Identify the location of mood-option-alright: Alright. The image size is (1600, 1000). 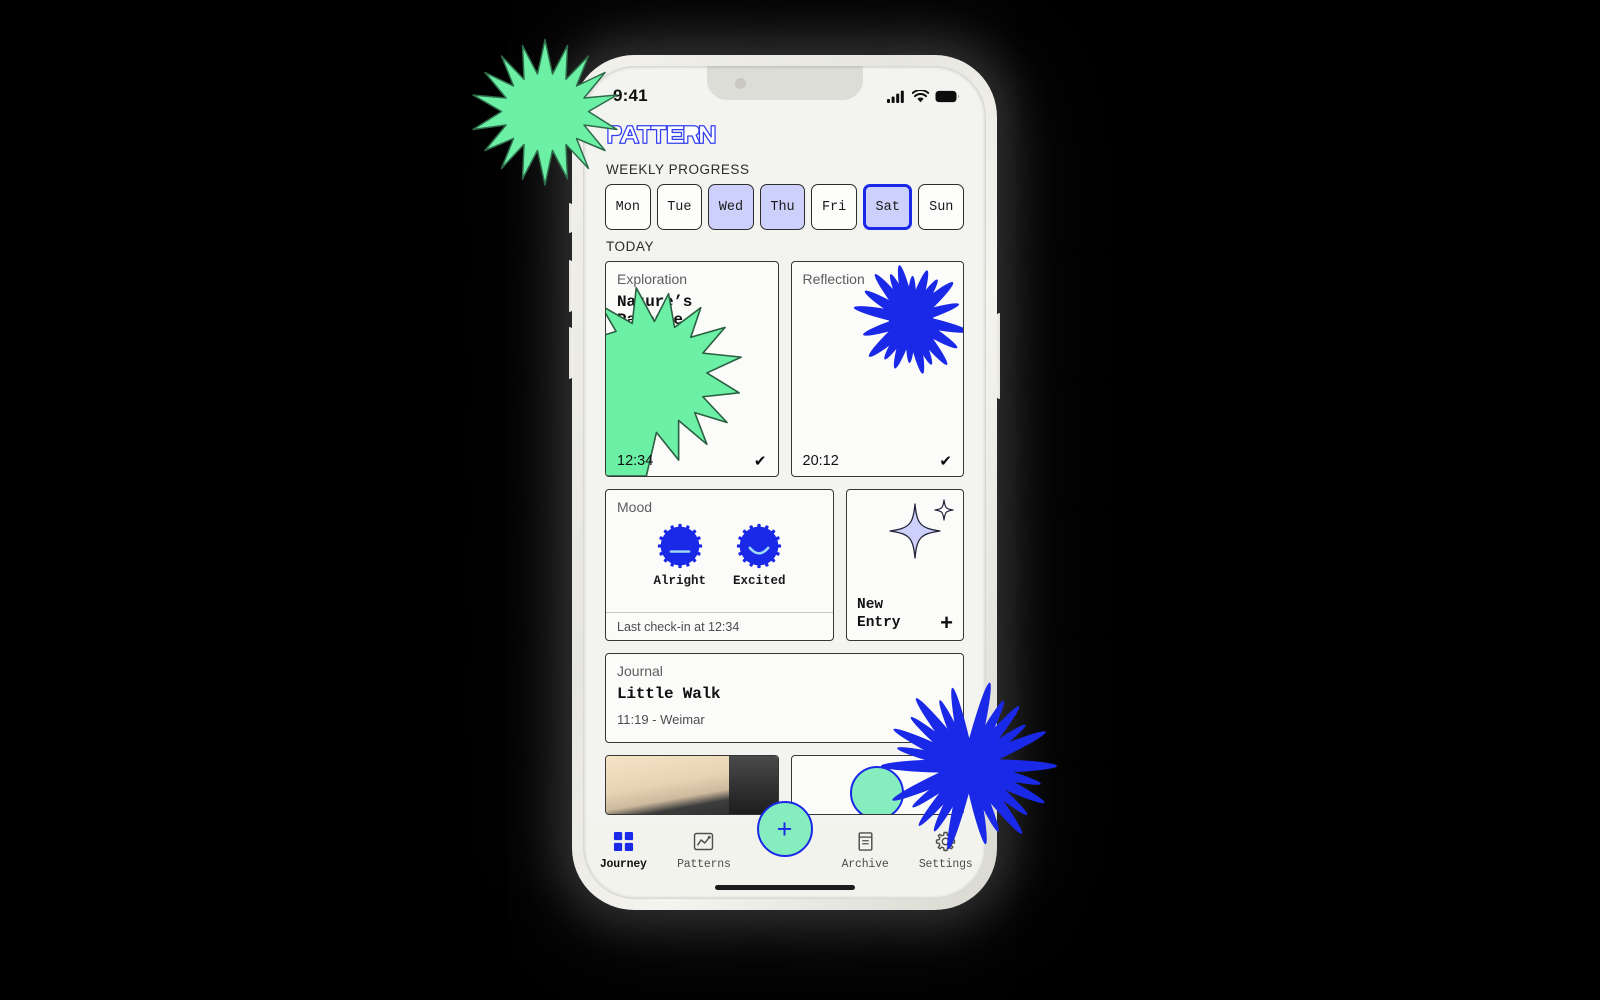
(679, 555).